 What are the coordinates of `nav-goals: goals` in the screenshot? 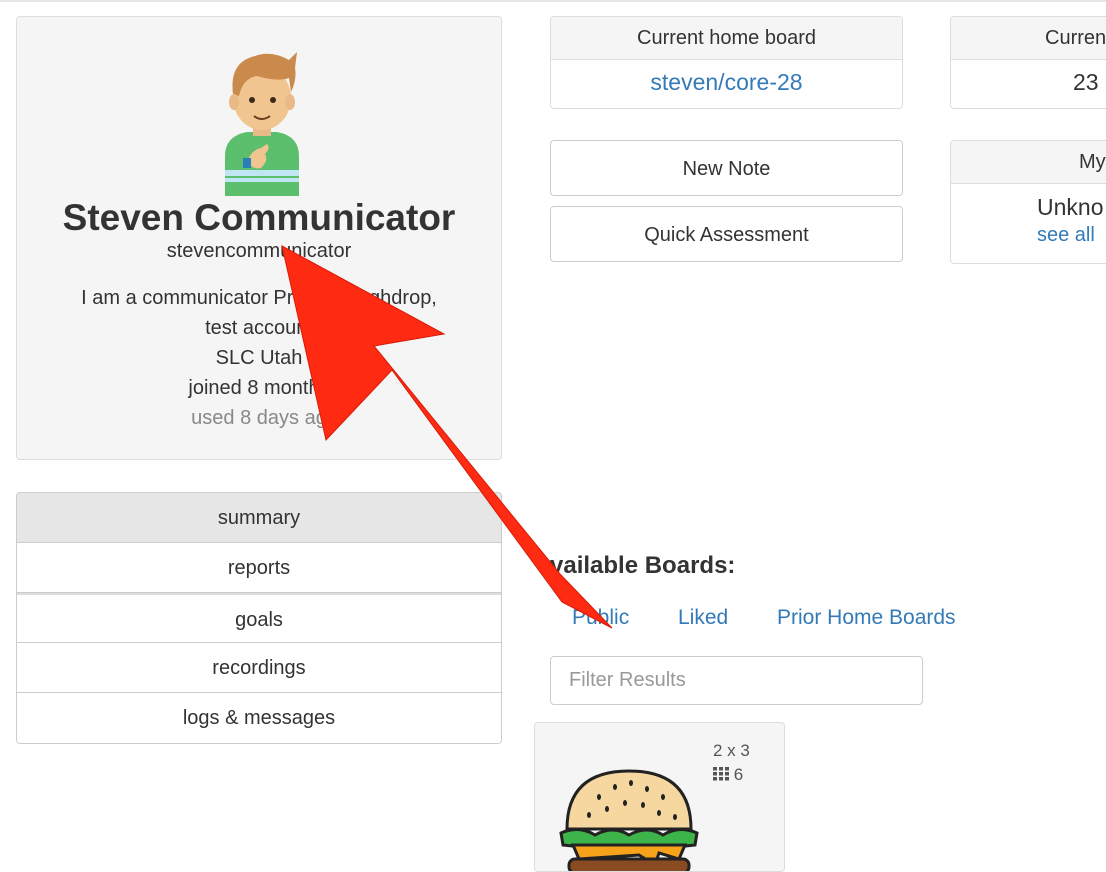 It's located at (259, 618).